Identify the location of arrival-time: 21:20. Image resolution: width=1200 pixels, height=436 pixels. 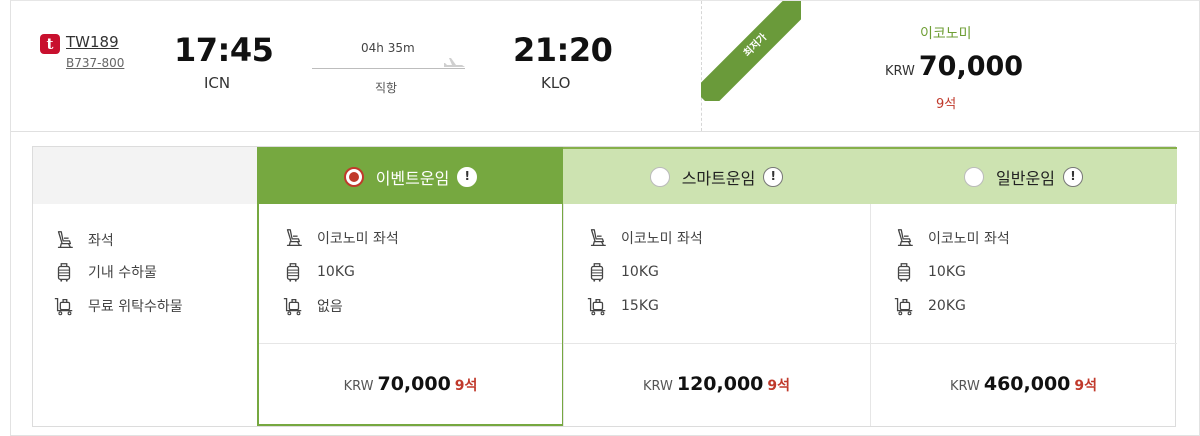
(563, 50).